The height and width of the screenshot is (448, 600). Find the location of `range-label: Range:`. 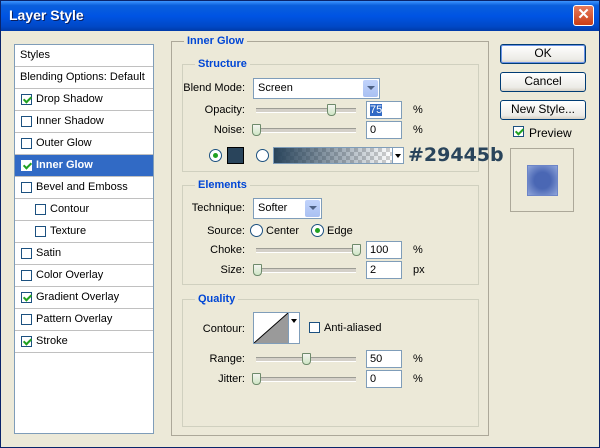

range-label: Range: is located at coordinates (227, 359).